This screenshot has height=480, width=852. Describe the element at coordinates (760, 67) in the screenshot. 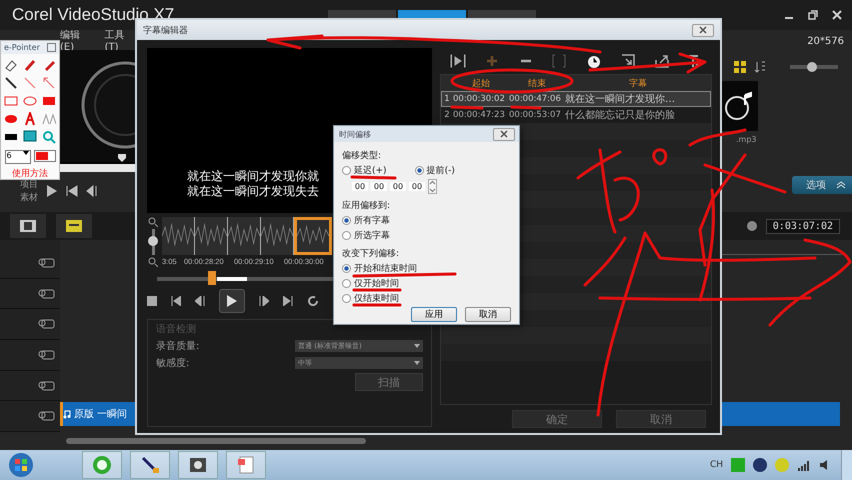

I see `sort-icon` at that location.